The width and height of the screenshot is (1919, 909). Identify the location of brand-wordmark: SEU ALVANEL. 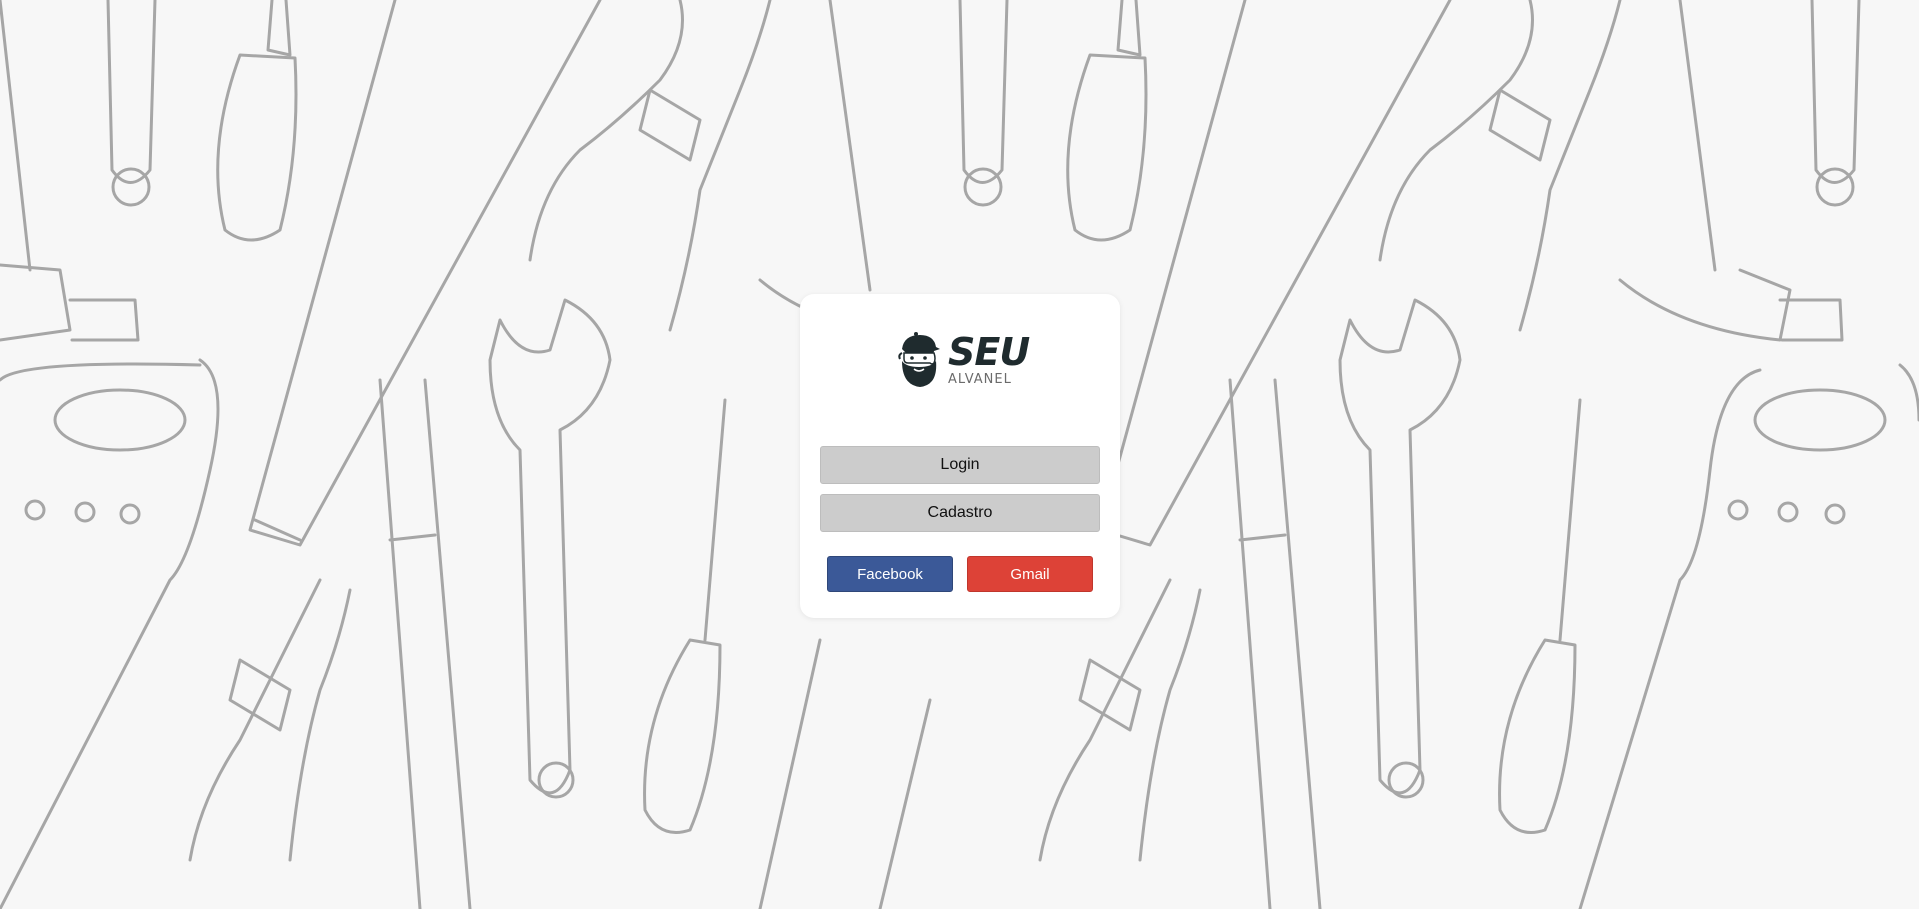
(989, 358).